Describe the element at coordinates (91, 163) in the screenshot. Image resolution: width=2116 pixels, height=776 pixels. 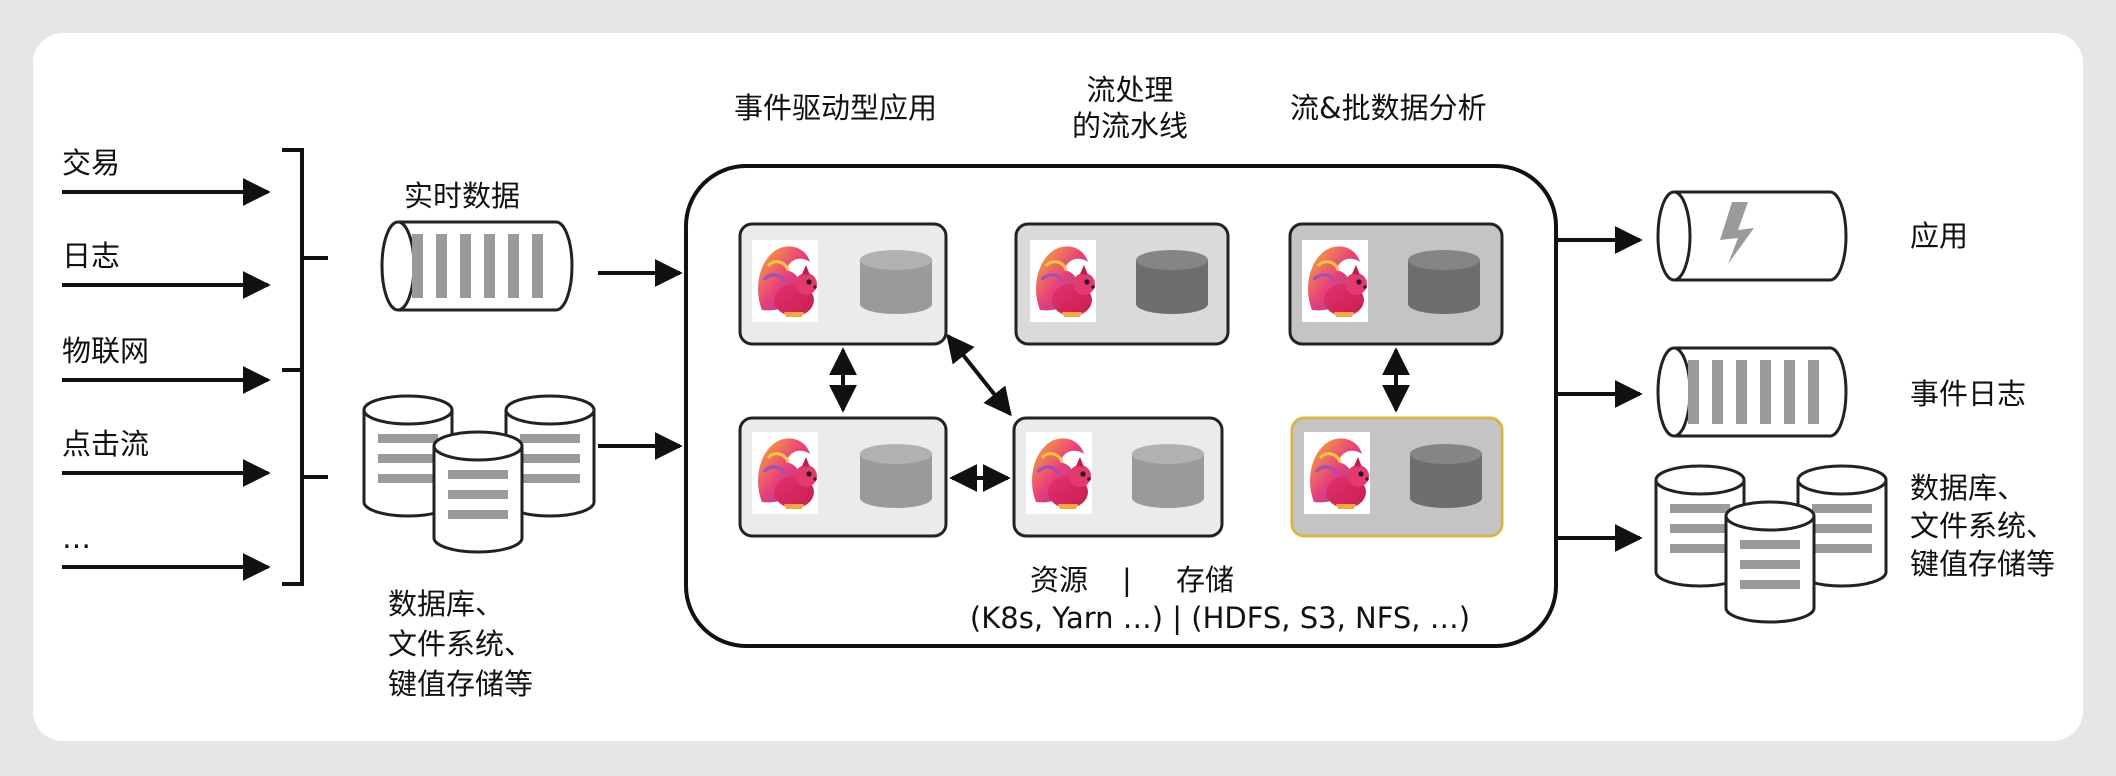
I see `source-trade-label: 交易` at that location.